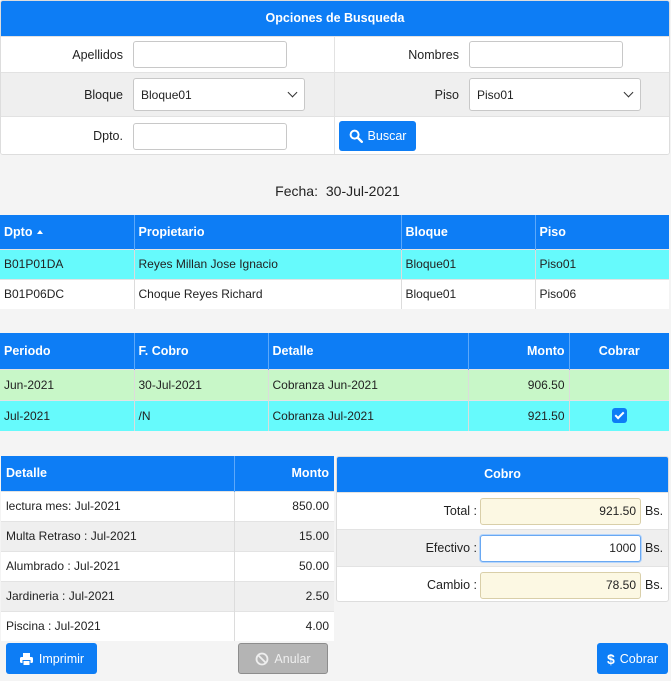  What do you see at coordinates (433, 54) in the screenshot?
I see `nombres-label: Nombres` at bounding box center [433, 54].